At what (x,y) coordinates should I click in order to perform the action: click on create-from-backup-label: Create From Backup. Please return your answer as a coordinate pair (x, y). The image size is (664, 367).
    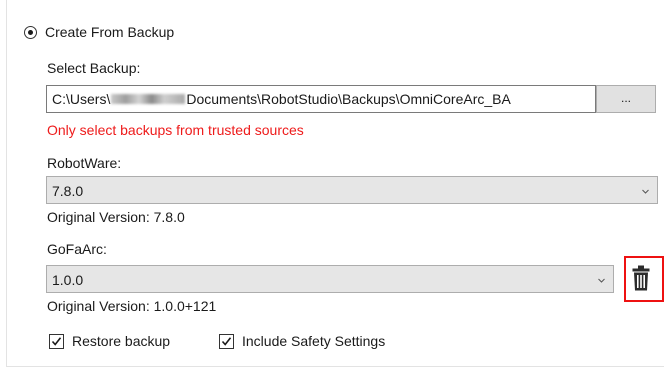
    Looking at the image, I should click on (109, 32).